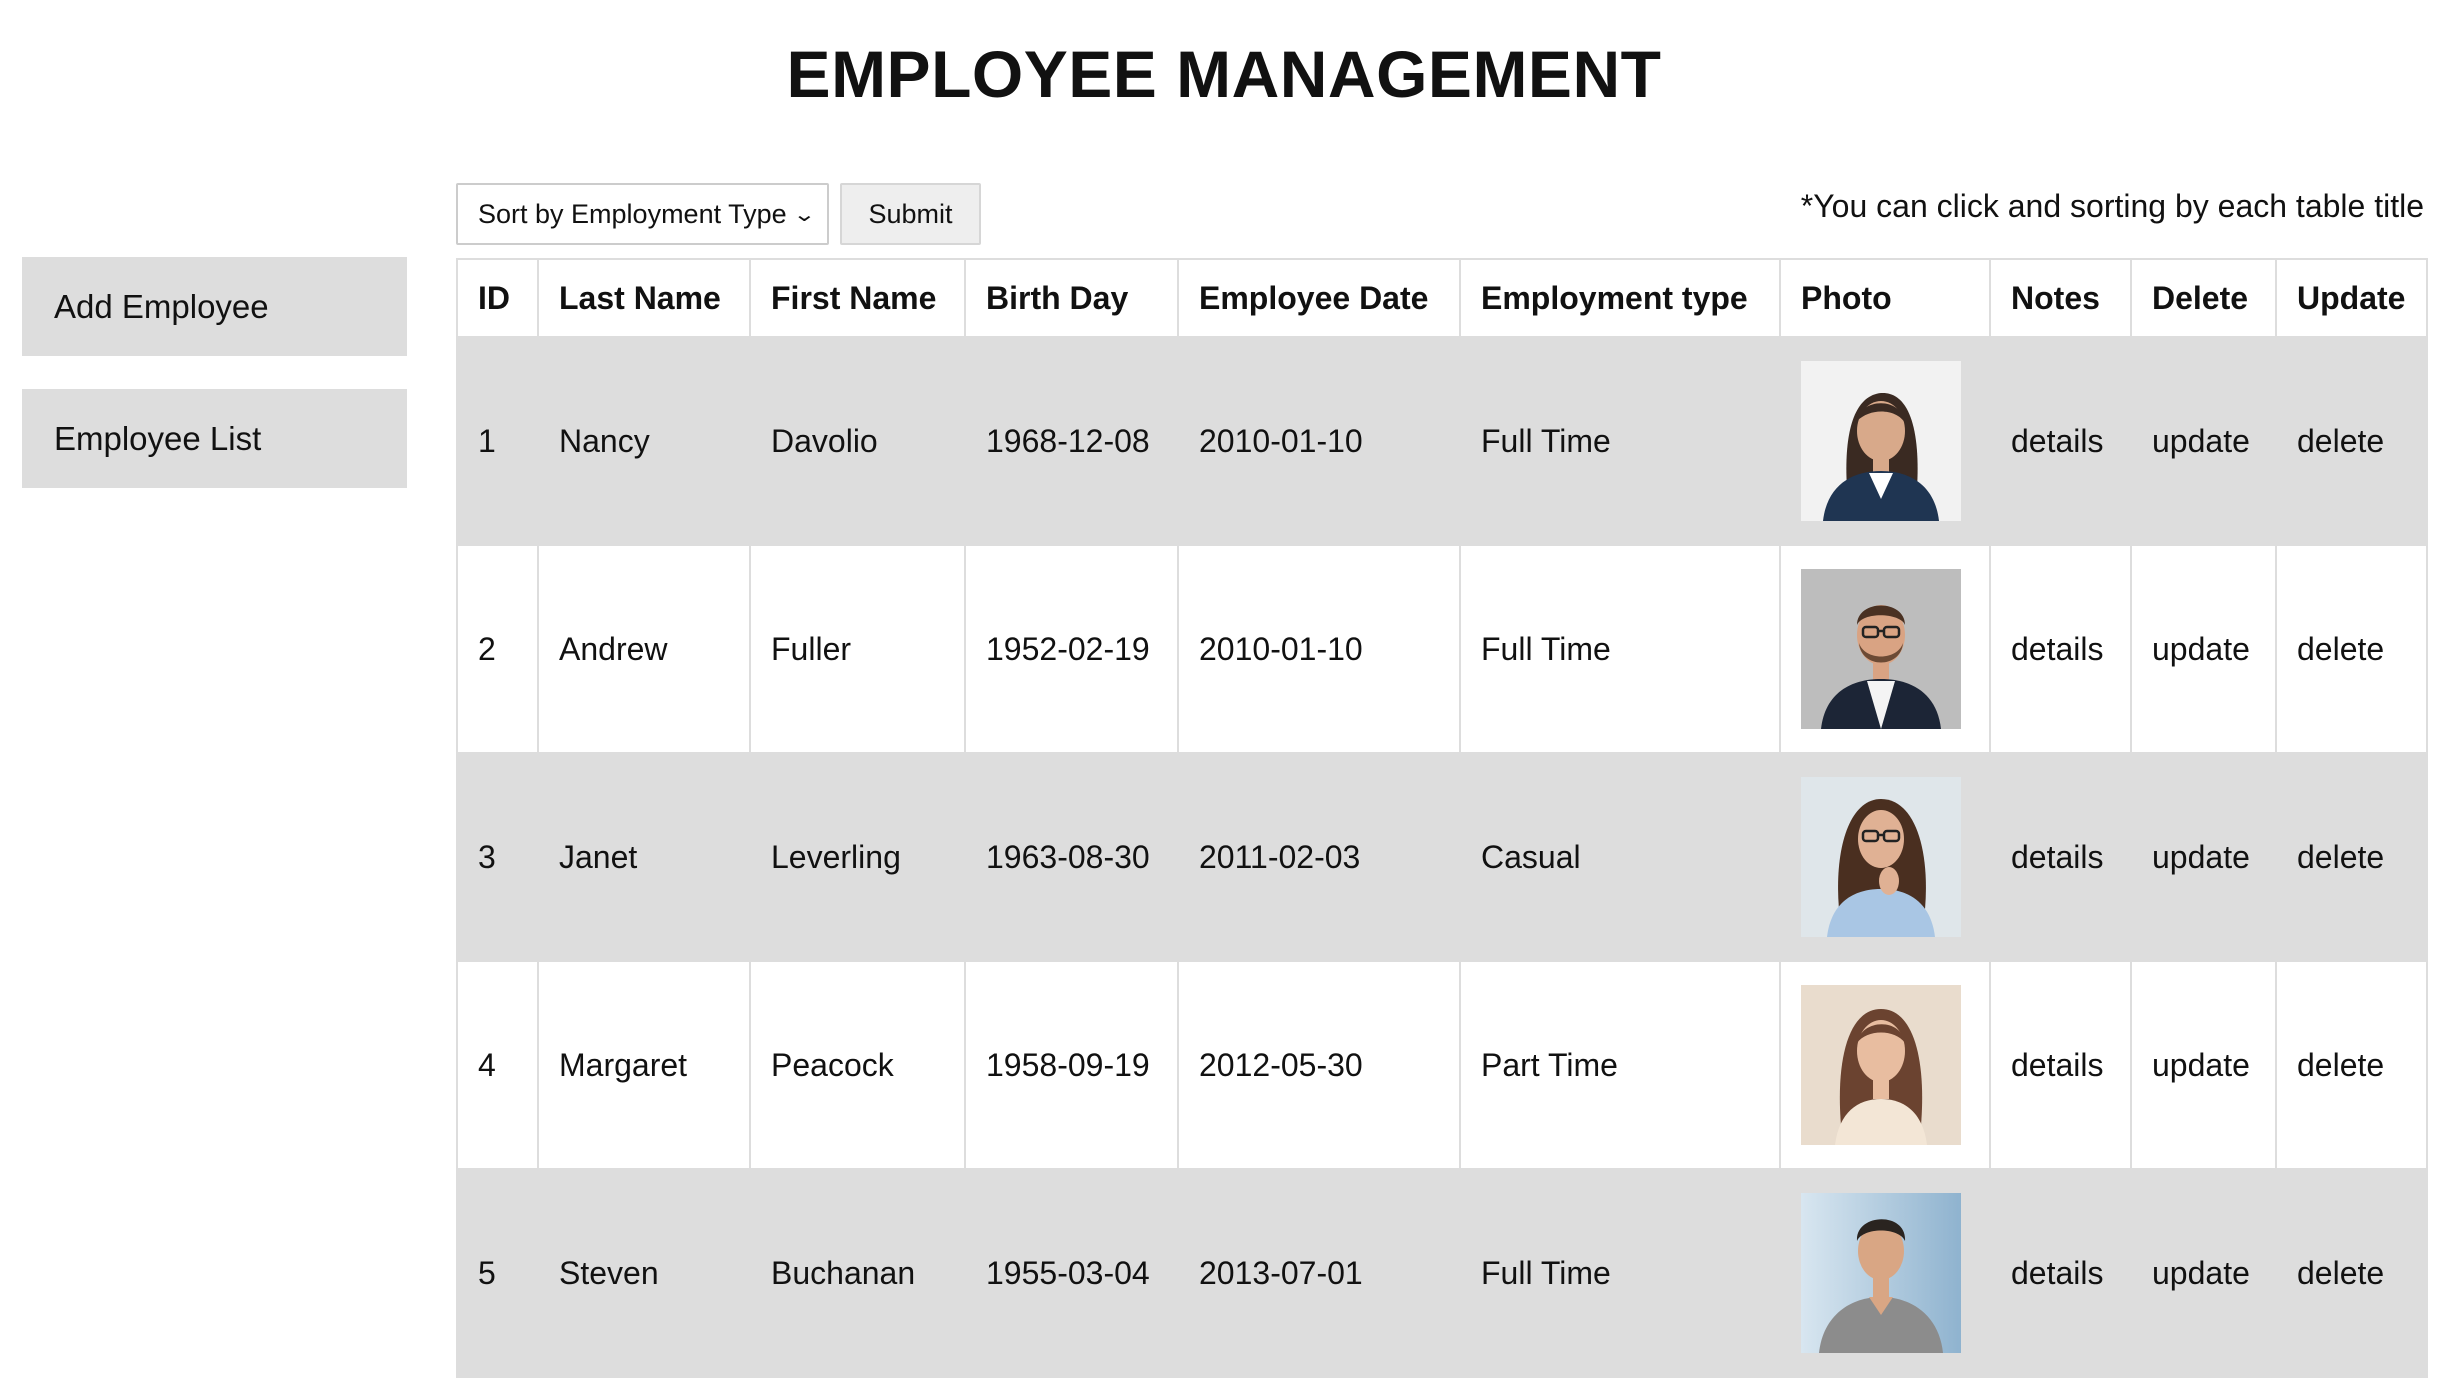  What do you see at coordinates (1319, 298) in the screenshot?
I see `column-header-employee-date: Employee Date` at bounding box center [1319, 298].